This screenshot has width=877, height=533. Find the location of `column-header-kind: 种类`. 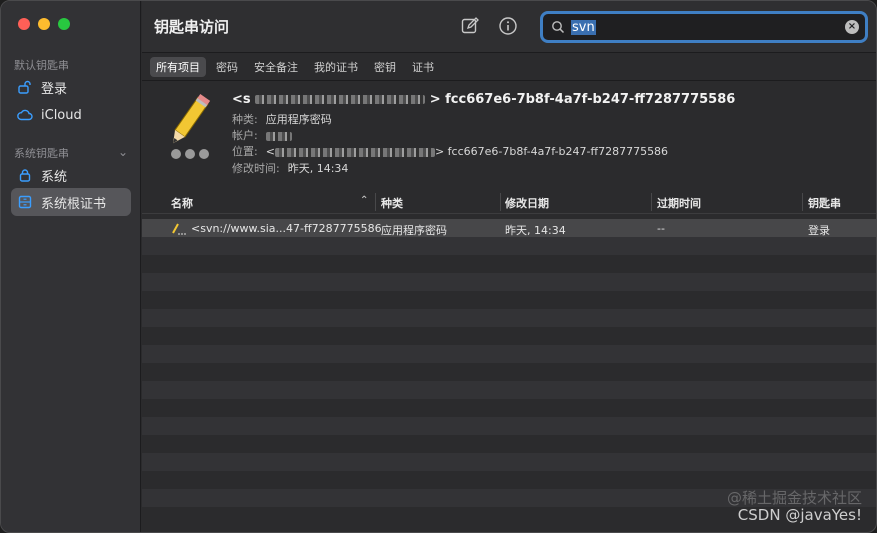

column-header-kind: 种类 is located at coordinates (392, 203).